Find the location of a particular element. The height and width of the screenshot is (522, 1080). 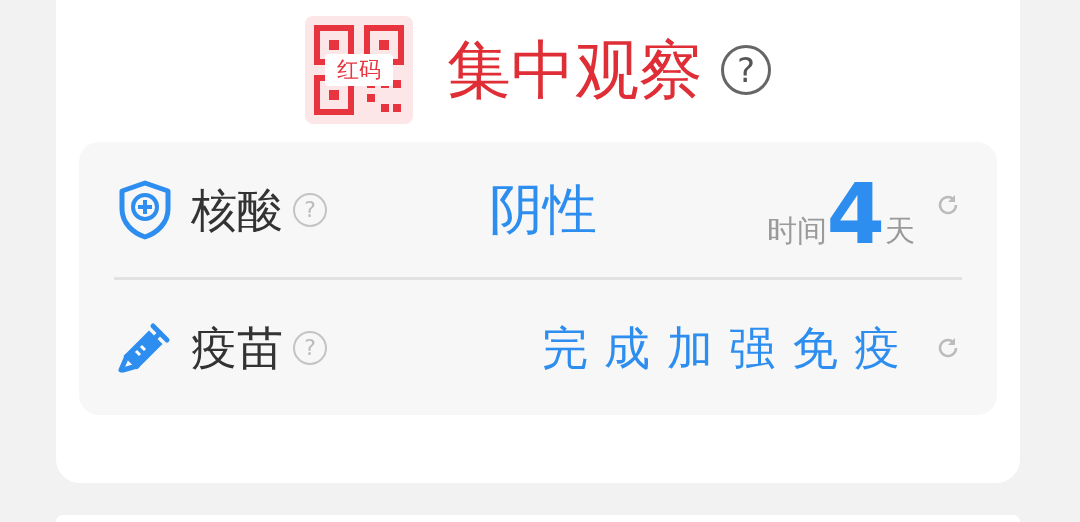

days-count: 4 is located at coordinates (855, 214).